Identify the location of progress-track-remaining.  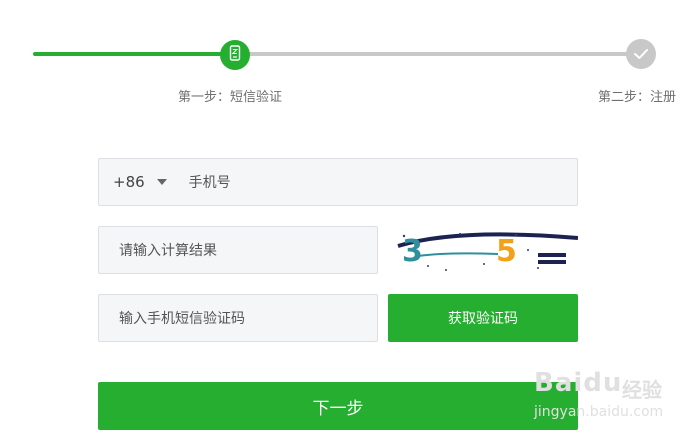
(437, 54).